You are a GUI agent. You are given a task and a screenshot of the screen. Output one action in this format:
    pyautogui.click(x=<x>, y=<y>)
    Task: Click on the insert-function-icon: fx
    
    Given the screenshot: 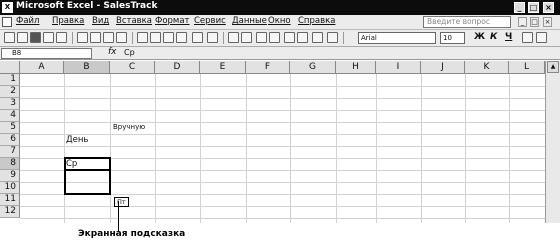 What is the action you would take?
    pyautogui.click(x=112, y=52)
    